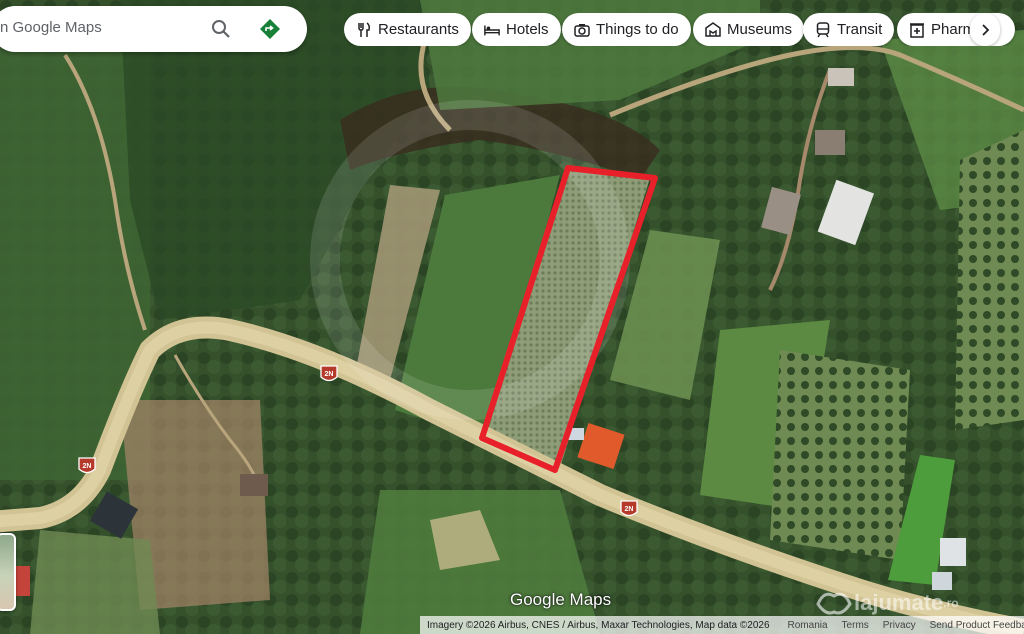  What do you see at coordinates (834, 603) in the screenshot?
I see `lajumate-logo-icon` at bounding box center [834, 603].